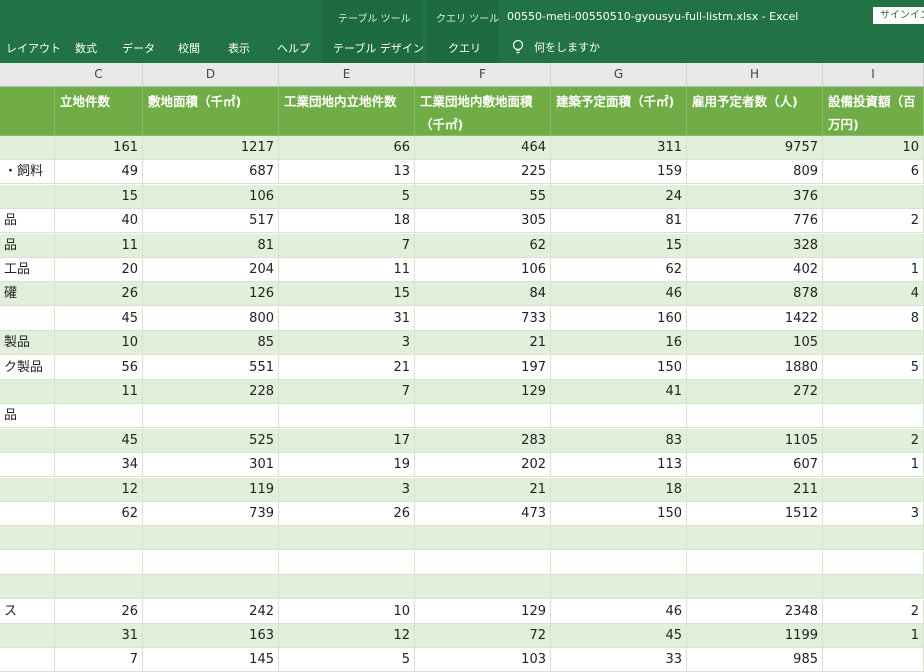  Describe the element at coordinates (755, 74) in the screenshot. I see `column-header-h: H` at that location.